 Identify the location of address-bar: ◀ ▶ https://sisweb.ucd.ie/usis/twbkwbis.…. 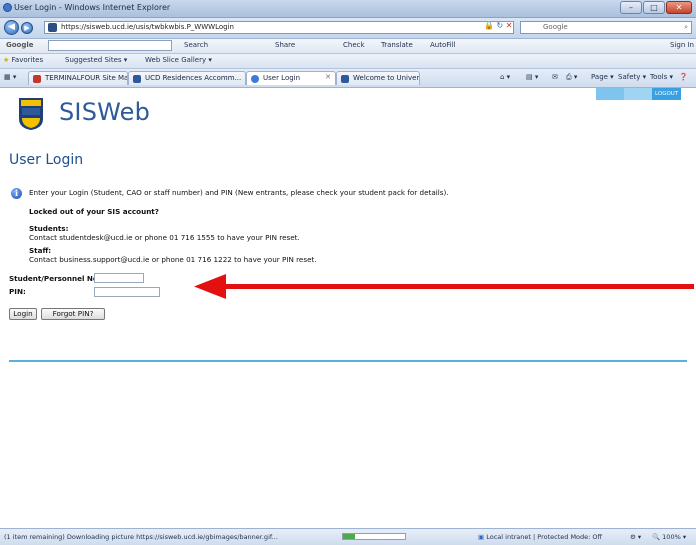
(348, 28).